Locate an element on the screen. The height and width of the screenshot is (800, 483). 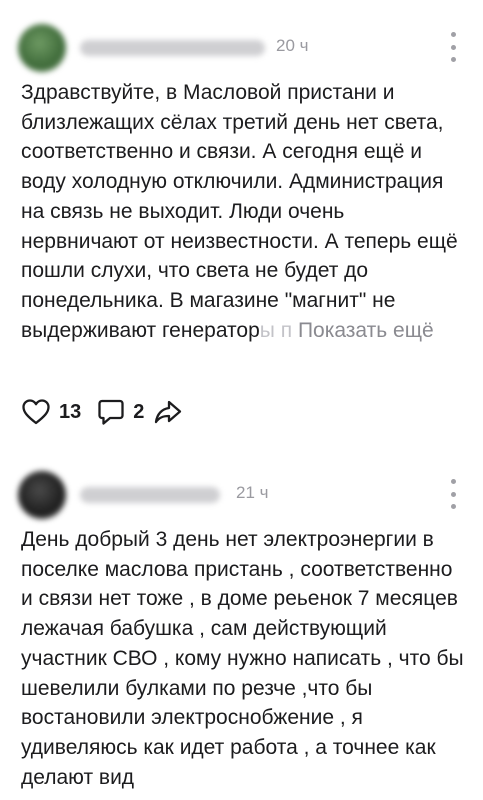
like-button: 13 is located at coordinates (59, 412).